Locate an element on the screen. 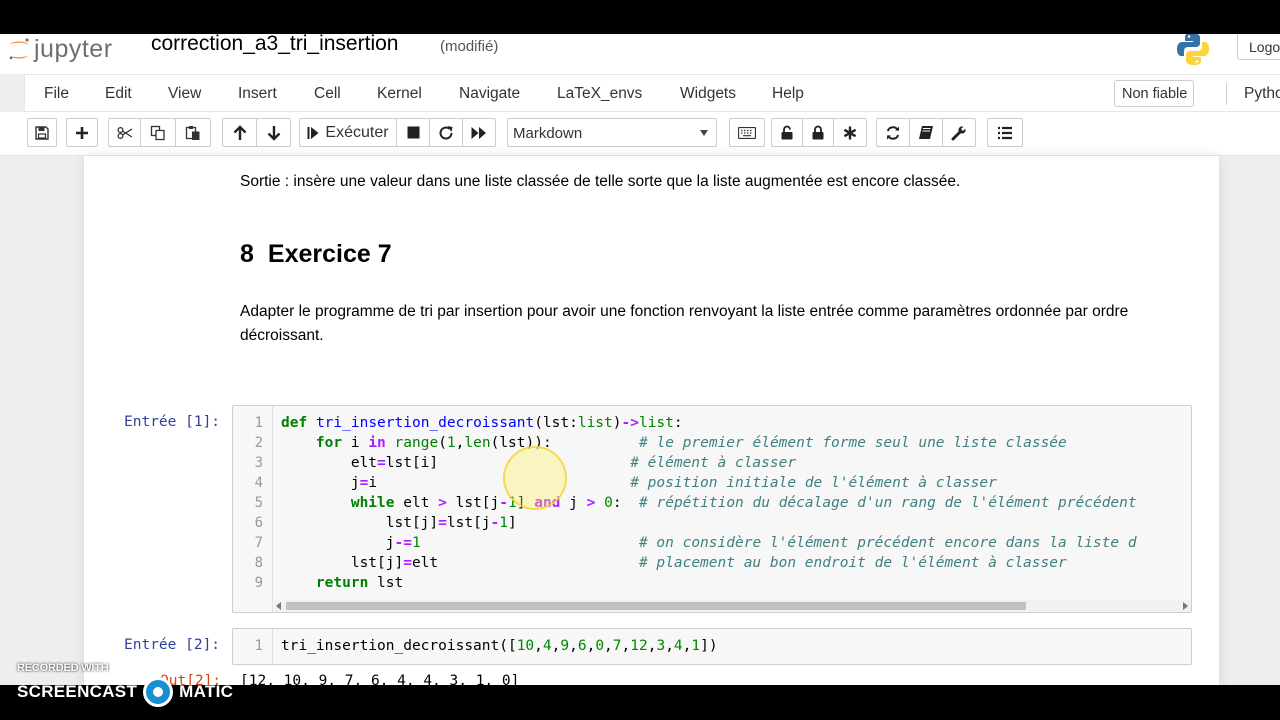 The height and width of the screenshot is (720, 1280). cell-type-value: Markdown is located at coordinates (548, 133).